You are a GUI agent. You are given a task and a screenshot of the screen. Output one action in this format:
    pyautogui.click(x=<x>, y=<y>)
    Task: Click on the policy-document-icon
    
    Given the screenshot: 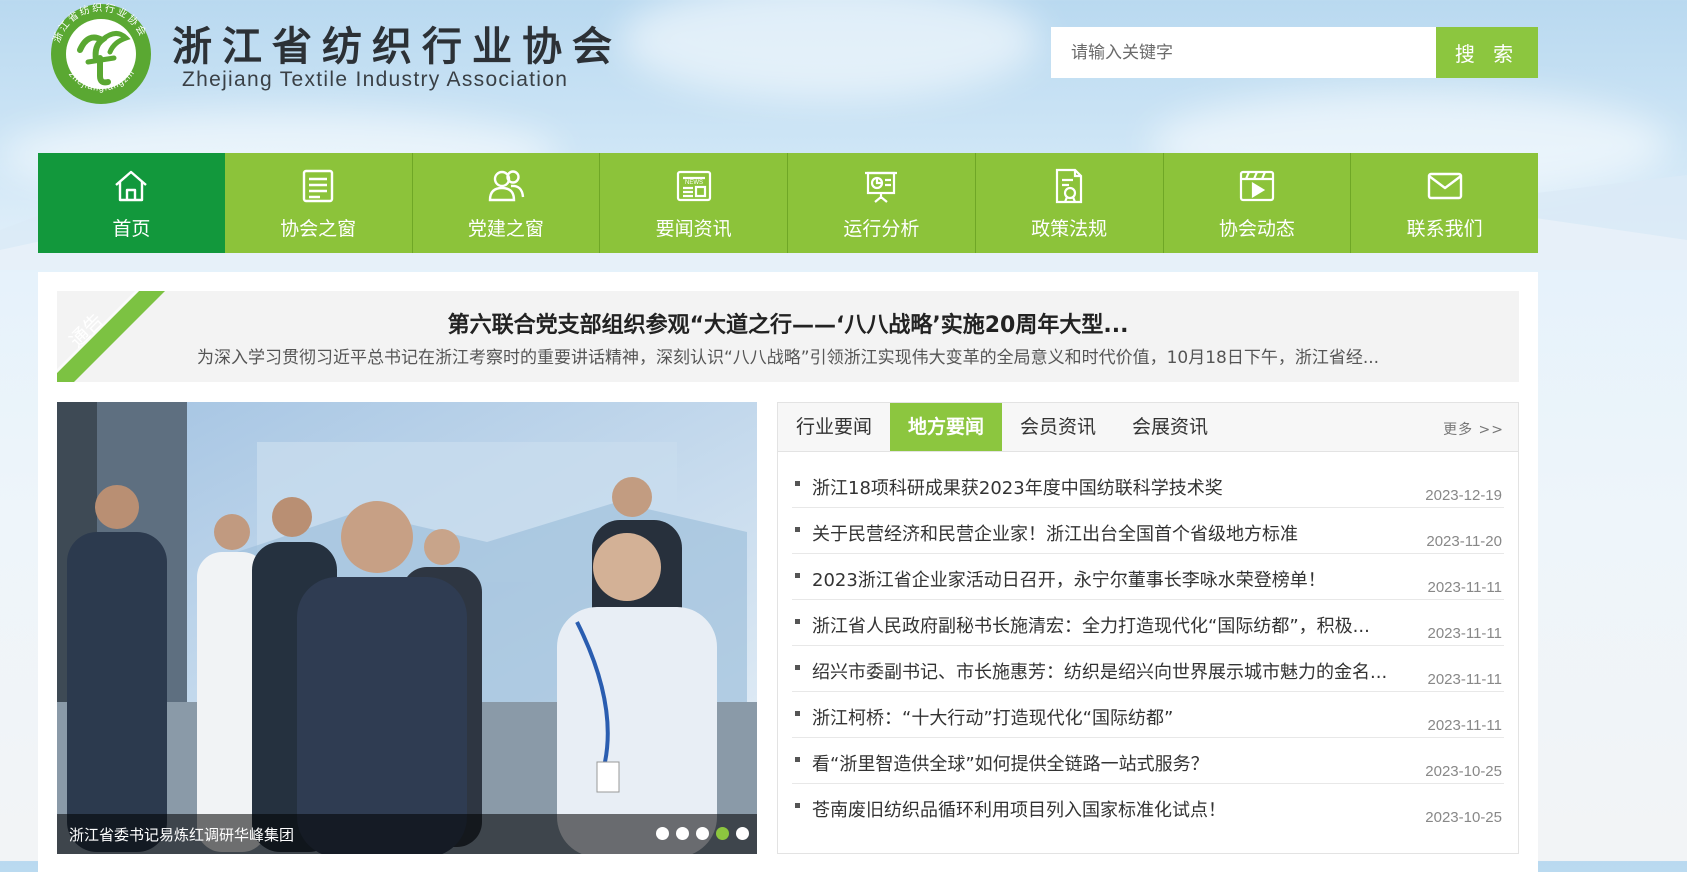 What is the action you would take?
    pyautogui.click(x=1069, y=185)
    